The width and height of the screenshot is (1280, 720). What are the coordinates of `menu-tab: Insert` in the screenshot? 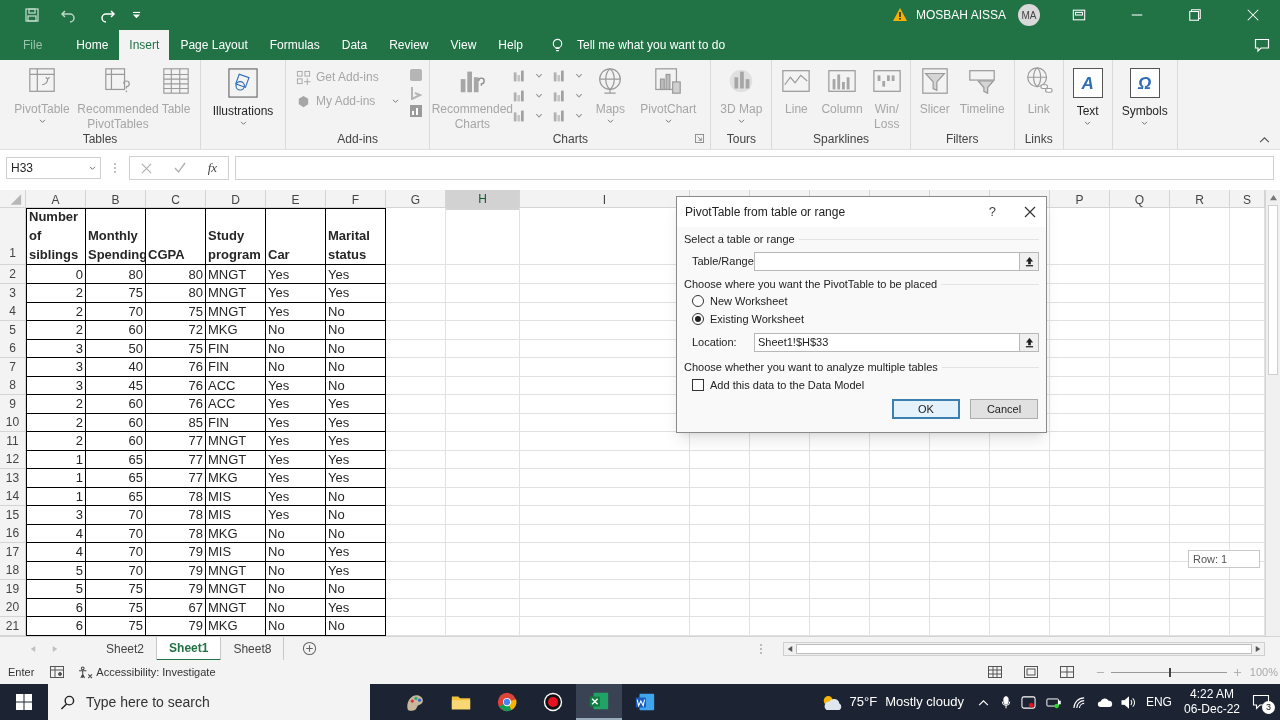 It's located at (144, 45).